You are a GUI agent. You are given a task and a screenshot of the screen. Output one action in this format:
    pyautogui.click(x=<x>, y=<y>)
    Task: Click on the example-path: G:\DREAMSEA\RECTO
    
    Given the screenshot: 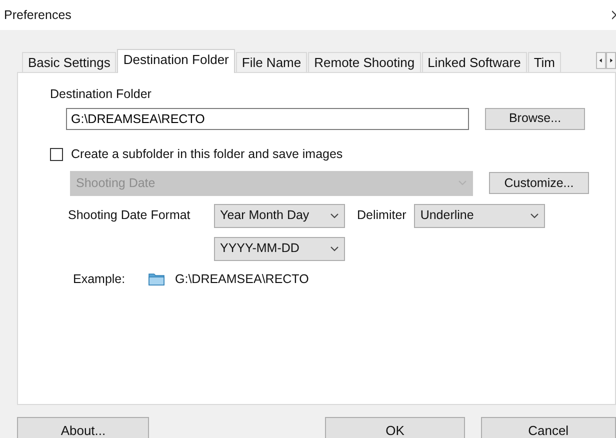 What is the action you would take?
    pyautogui.click(x=242, y=279)
    